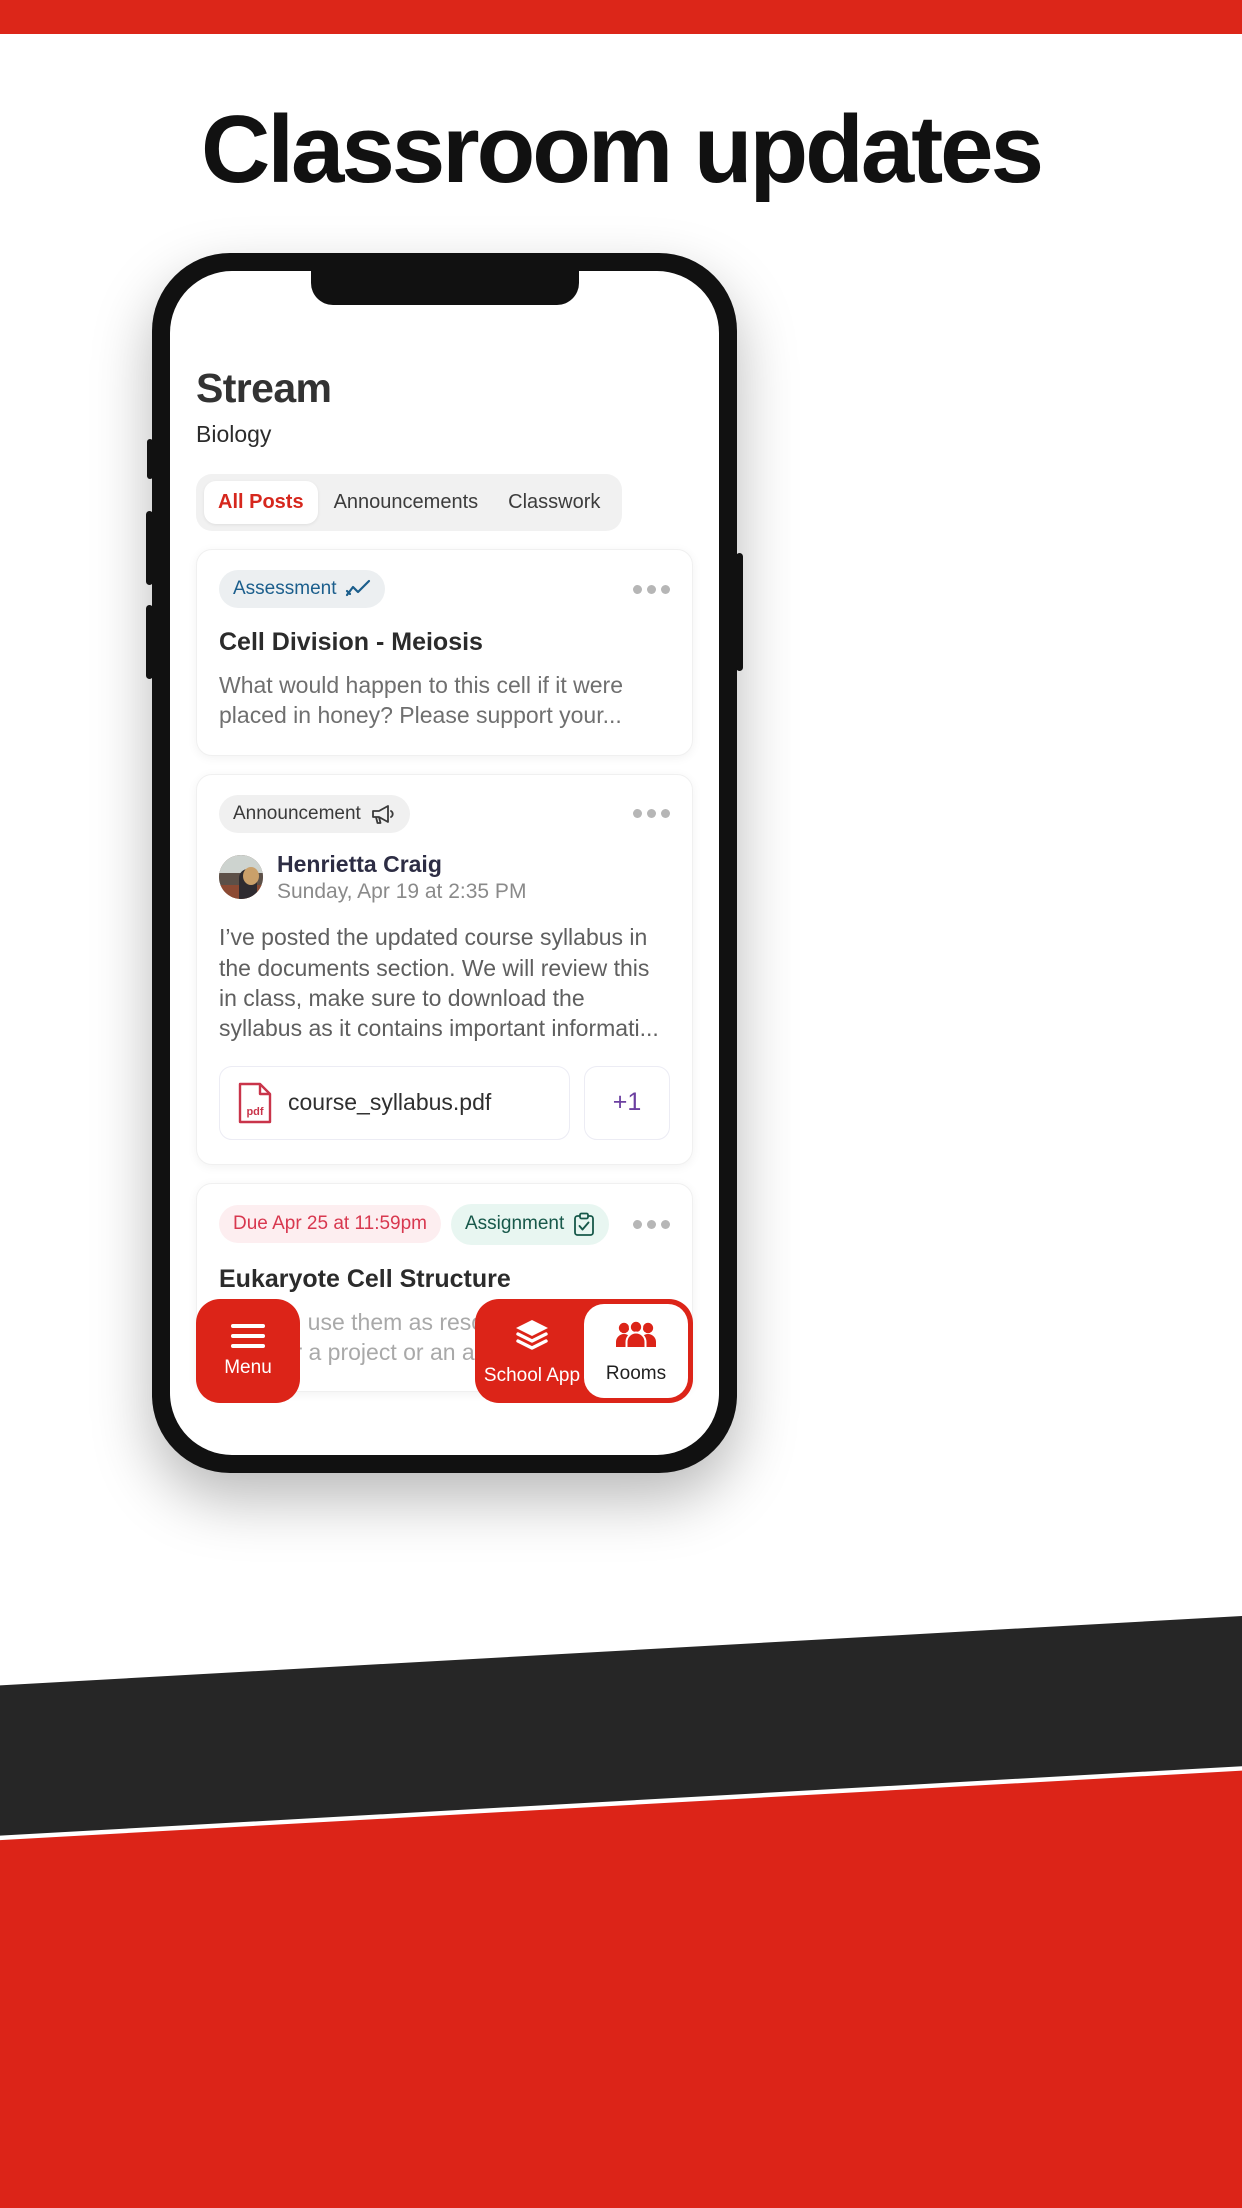 The image size is (1242, 2208). Describe the element at coordinates (358, 589) in the screenshot. I see `trend-chart-icon` at that location.